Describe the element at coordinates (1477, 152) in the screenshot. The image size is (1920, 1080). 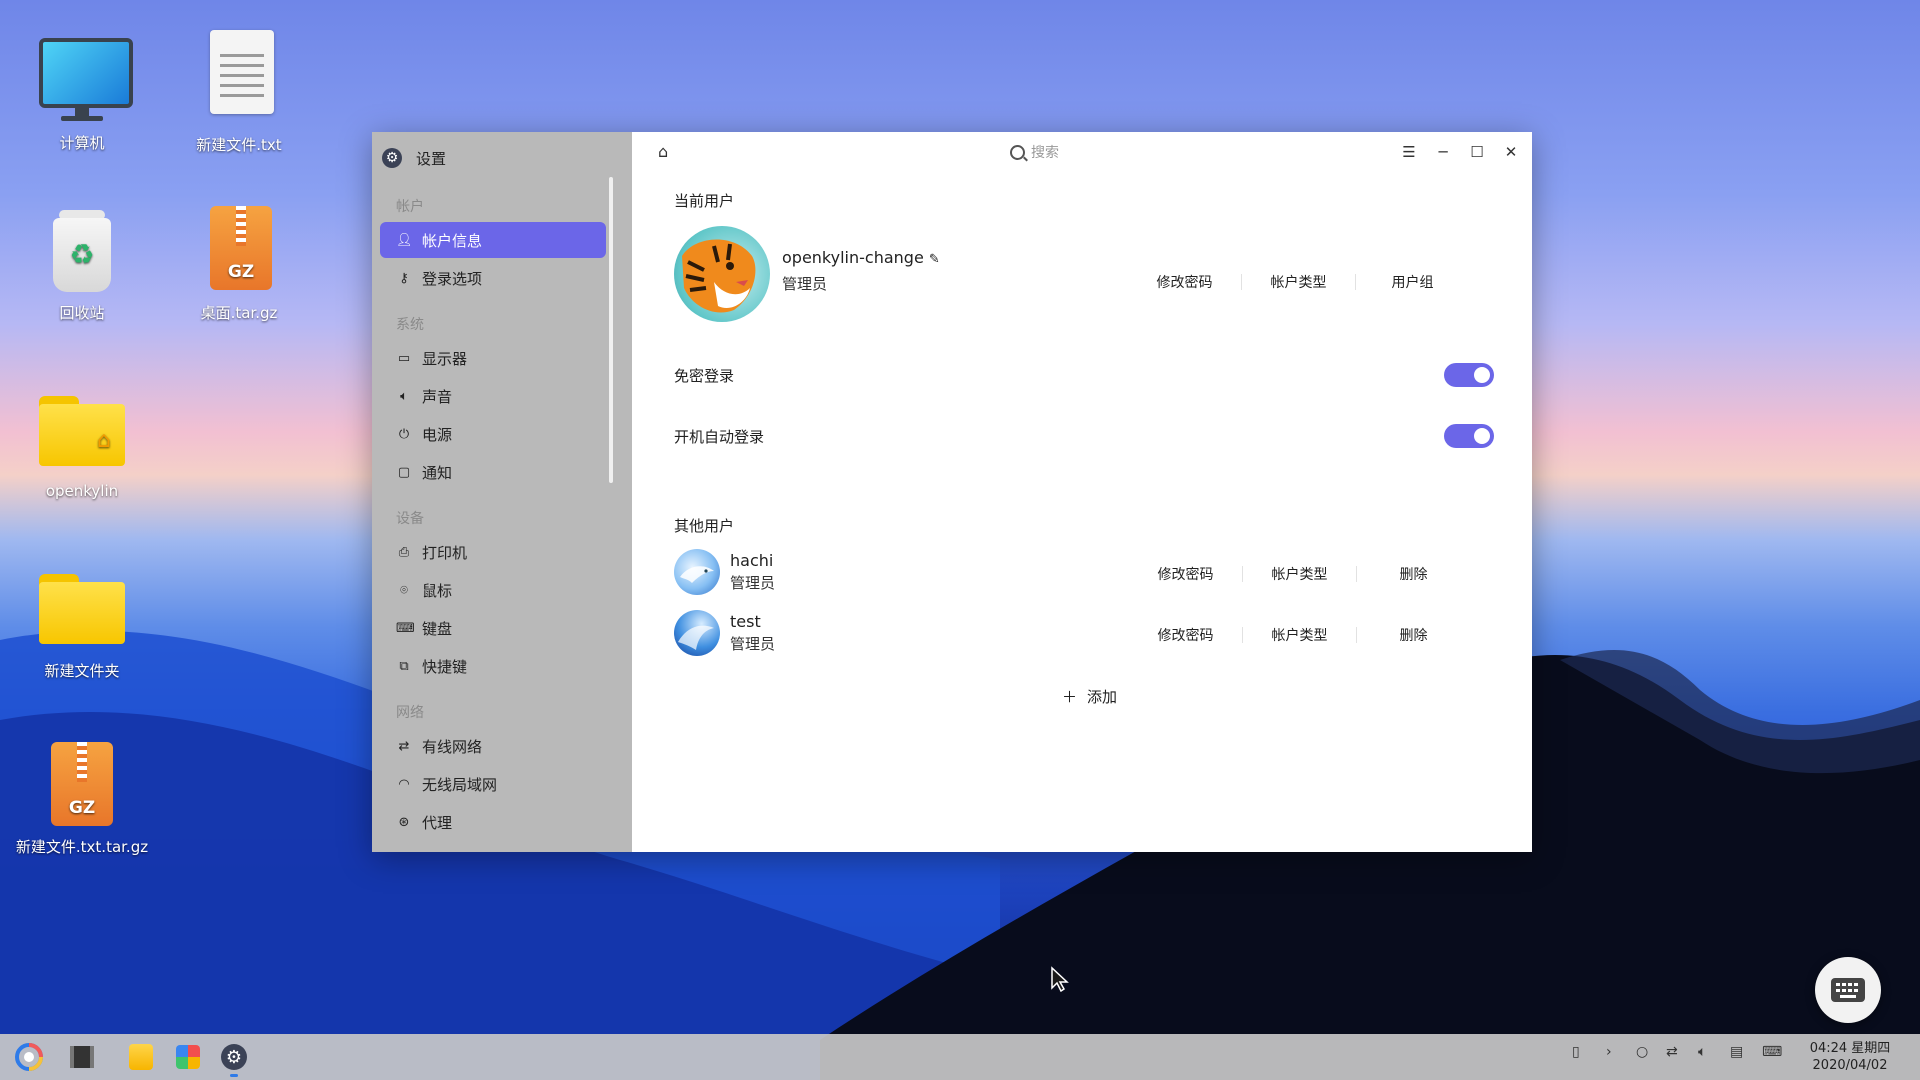
I see `maximize-button: ☐` at that location.